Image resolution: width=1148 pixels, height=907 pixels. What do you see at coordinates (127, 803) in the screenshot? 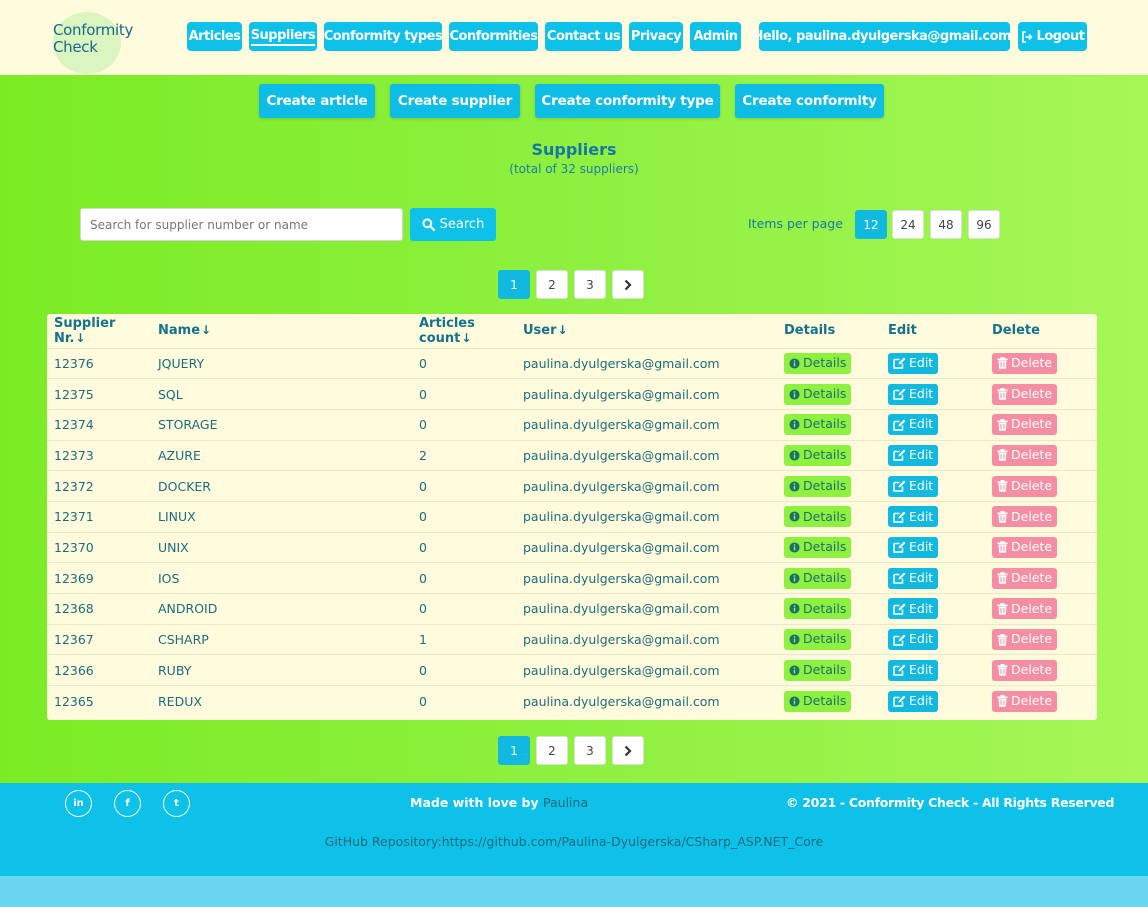
I see `facebook-icon: f` at bounding box center [127, 803].